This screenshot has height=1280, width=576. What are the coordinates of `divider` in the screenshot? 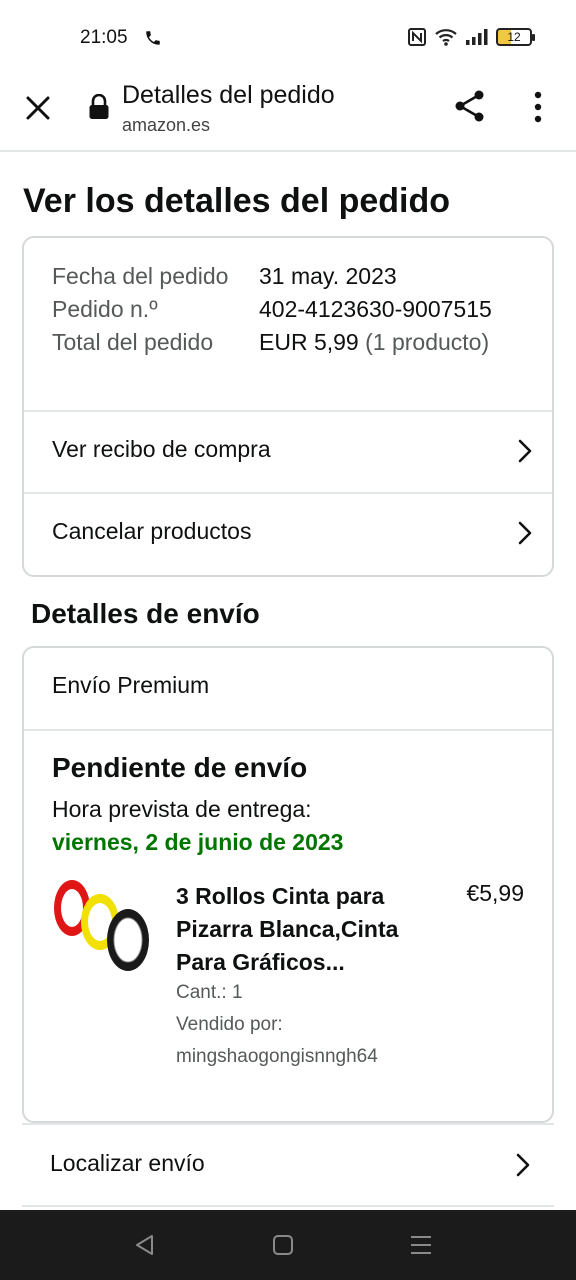 It's located at (288, 730).